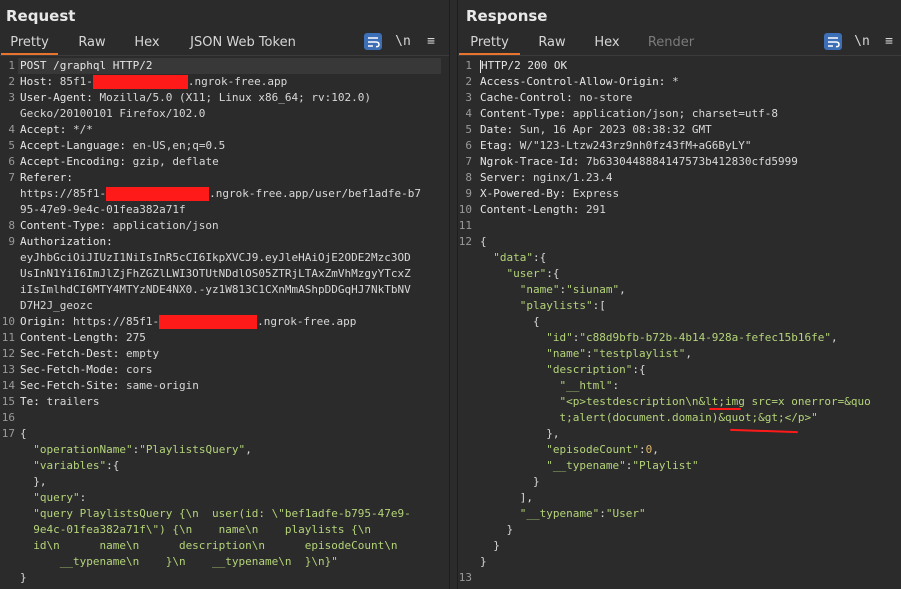 The width and height of the screenshot is (901, 589). Describe the element at coordinates (224, 562) in the screenshot. I see `code-line: __typename\n }\n __typename\n }\n}"` at that location.